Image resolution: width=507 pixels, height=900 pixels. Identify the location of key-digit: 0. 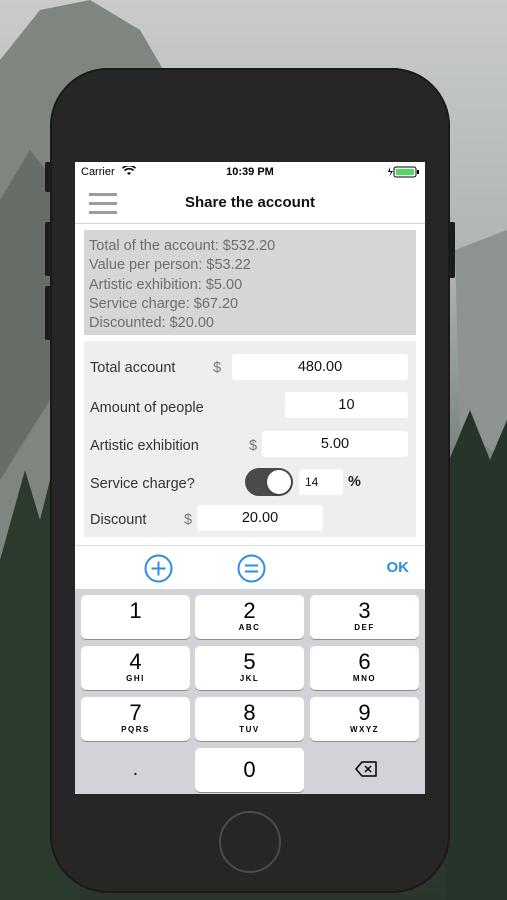
(249, 769).